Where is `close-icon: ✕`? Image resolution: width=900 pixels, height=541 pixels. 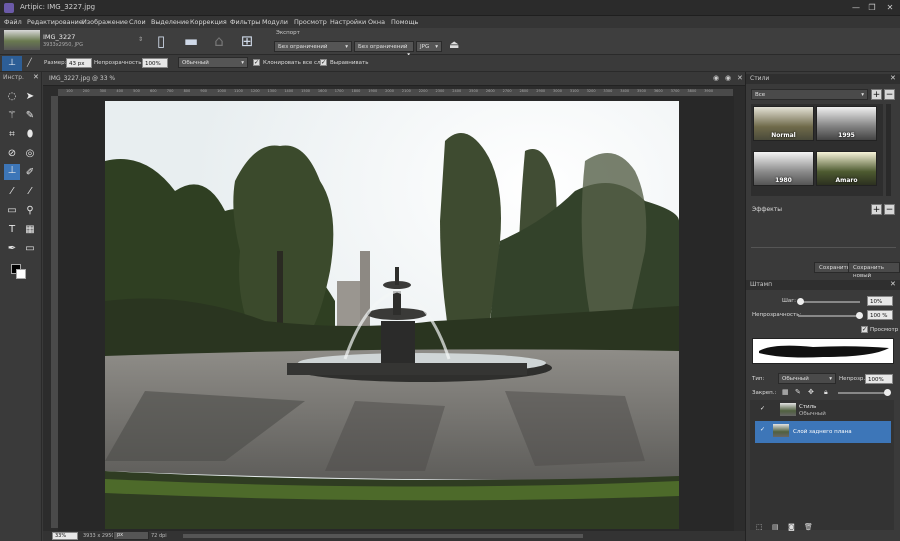
close-icon: ✕ is located at coordinates (890, 7).